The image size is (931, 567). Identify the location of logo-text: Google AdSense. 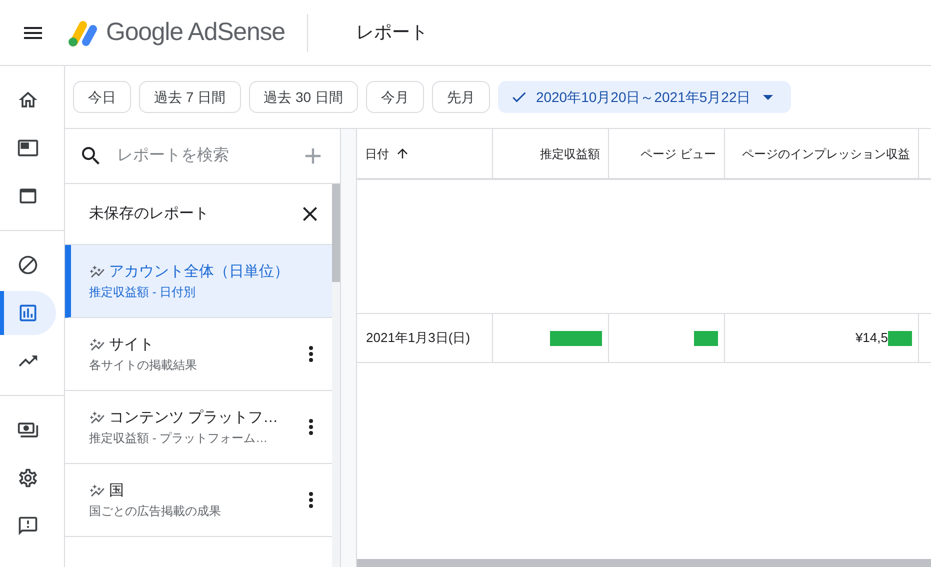
(195, 32).